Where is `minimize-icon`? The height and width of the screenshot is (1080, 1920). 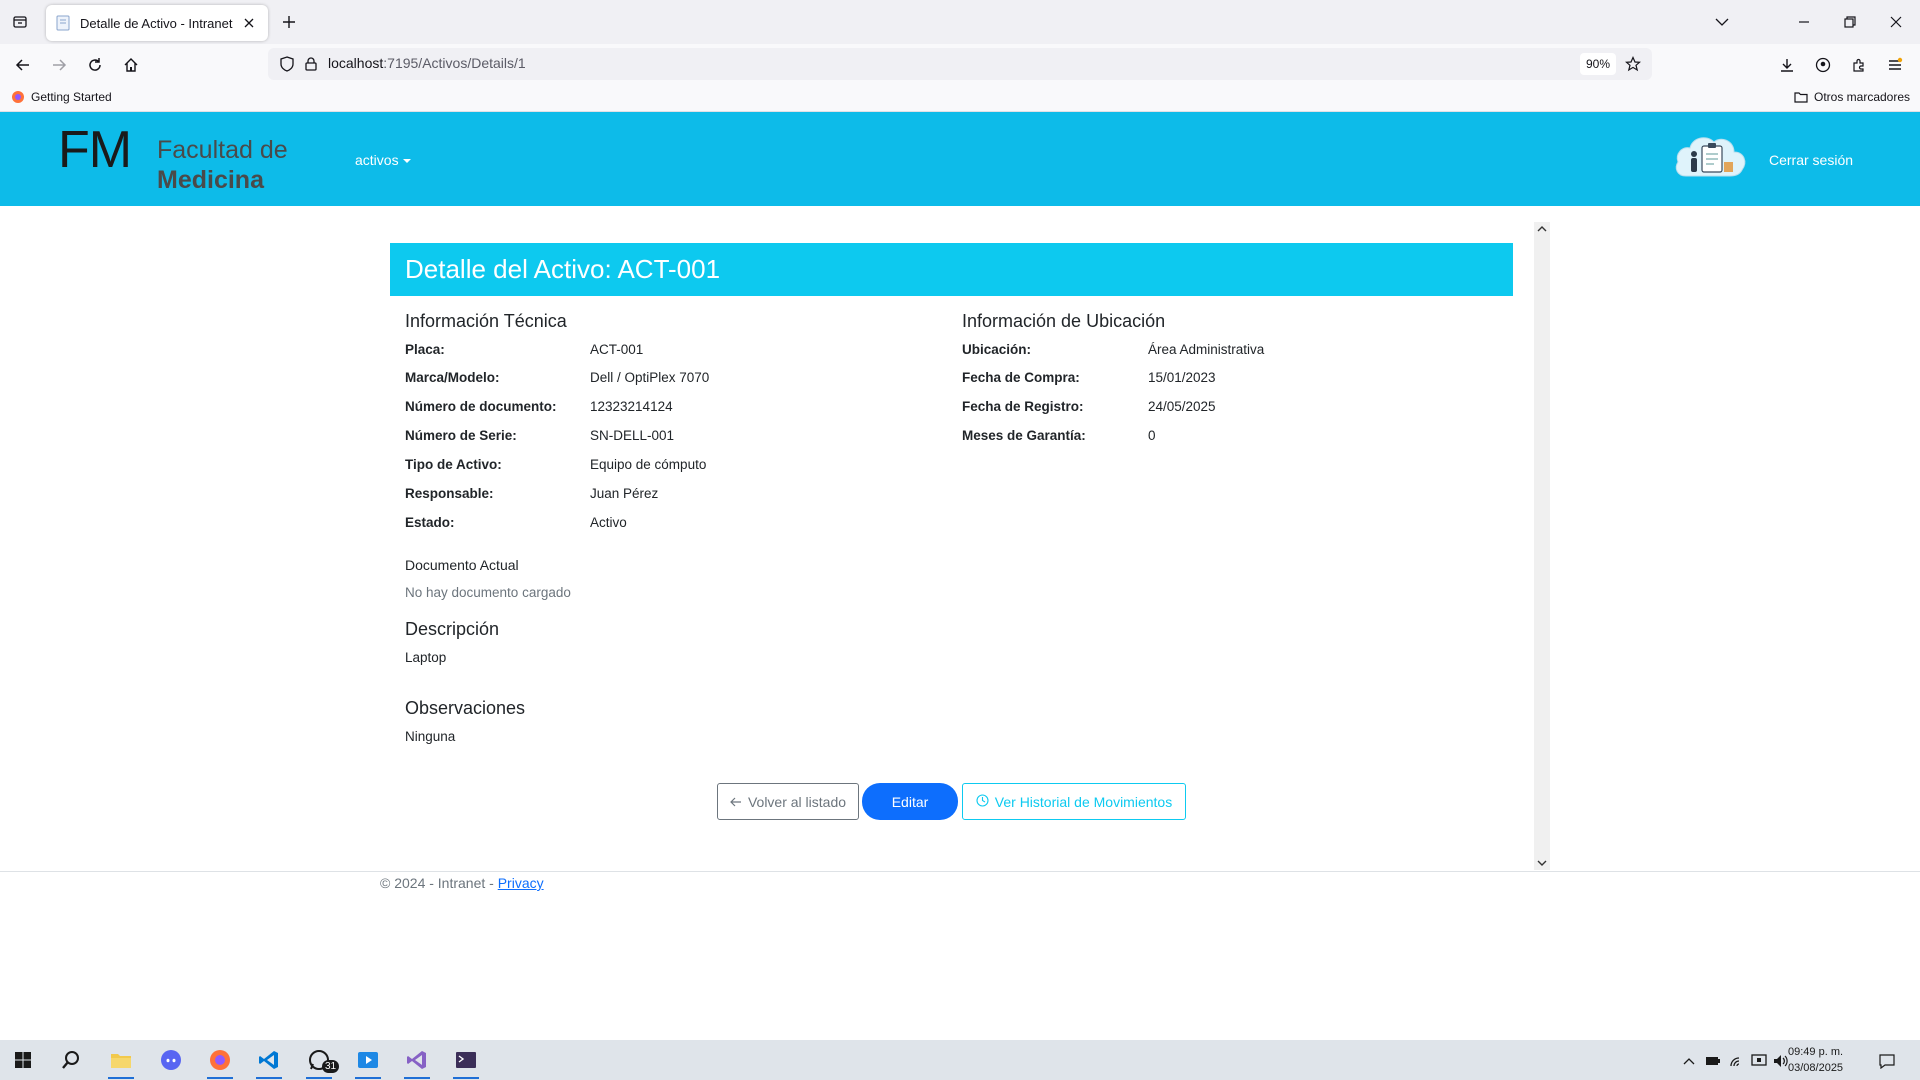
minimize-icon is located at coordinates (1804, 22).